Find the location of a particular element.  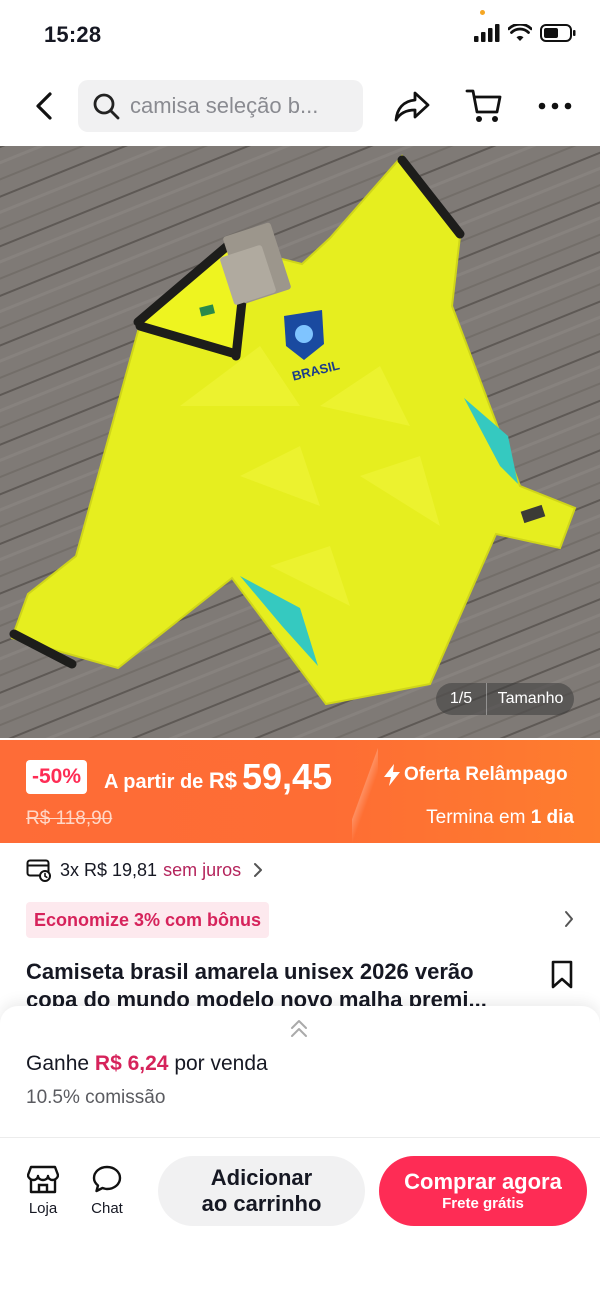

banner-divider is located at coordinates (365, 791).